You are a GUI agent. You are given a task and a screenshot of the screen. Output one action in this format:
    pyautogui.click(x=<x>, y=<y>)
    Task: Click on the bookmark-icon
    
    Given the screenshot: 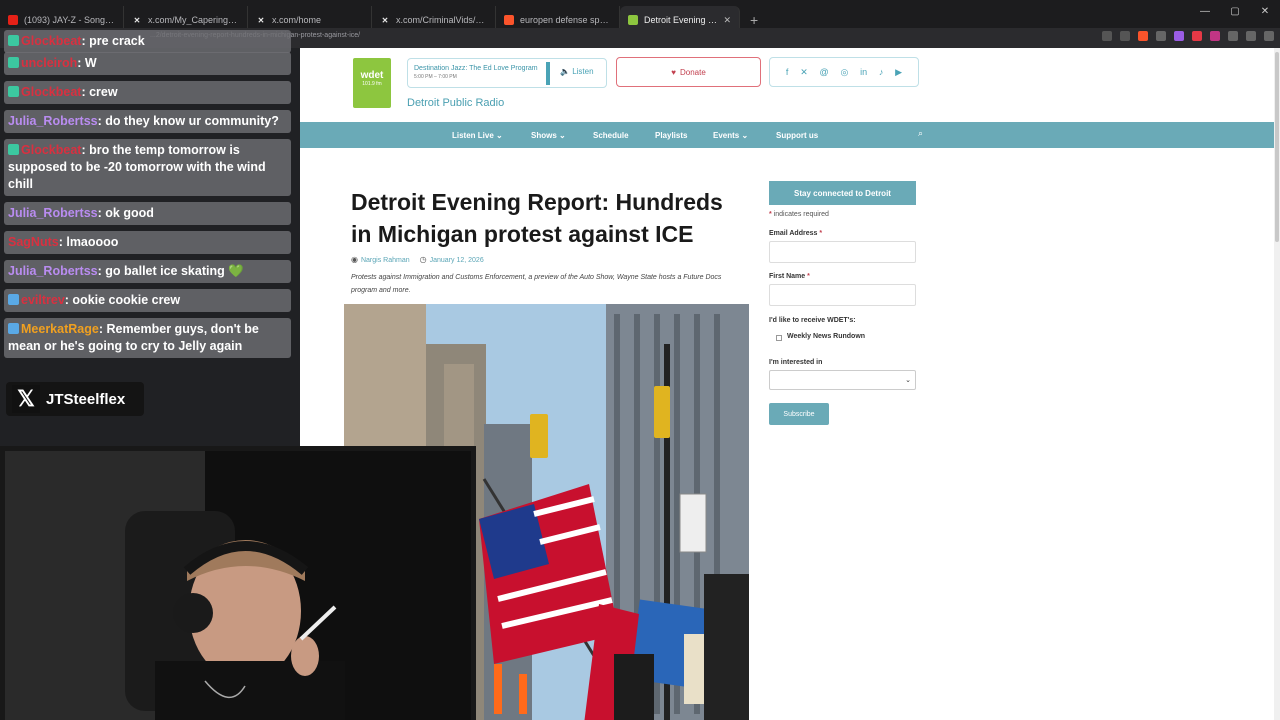 What is the action you would take?
    pyautogui.click(x=1107, y=36)
    